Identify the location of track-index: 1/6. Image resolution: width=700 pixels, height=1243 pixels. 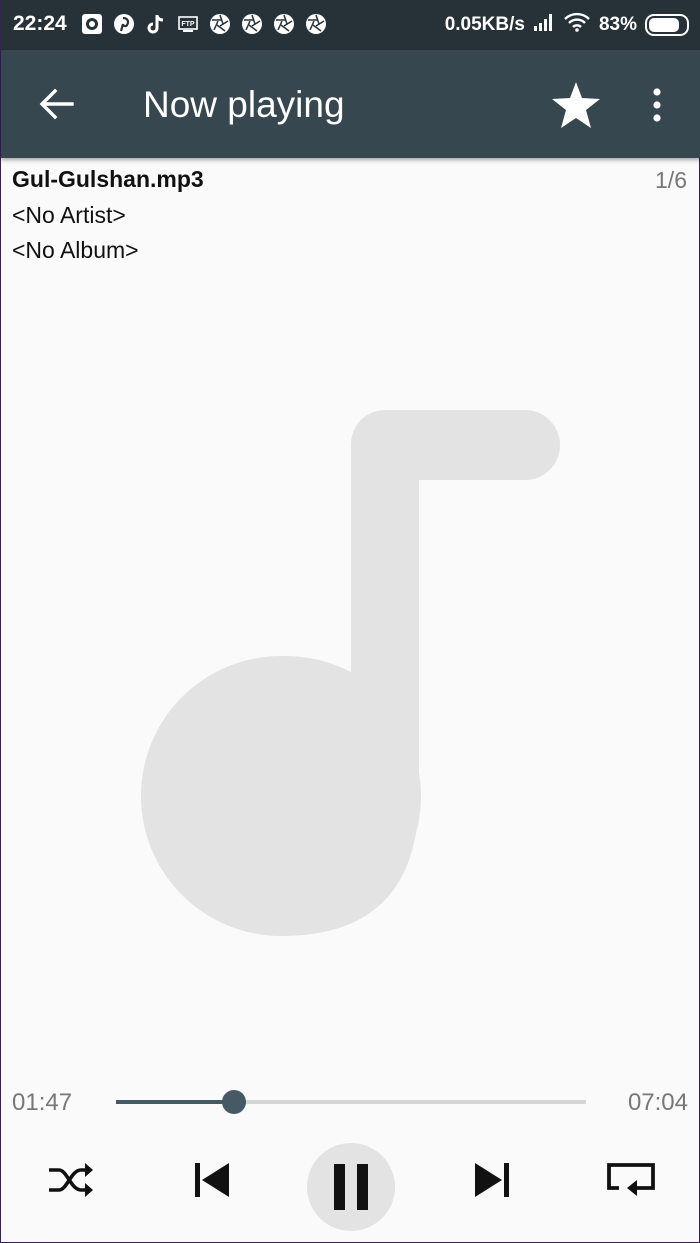
(671, 180).